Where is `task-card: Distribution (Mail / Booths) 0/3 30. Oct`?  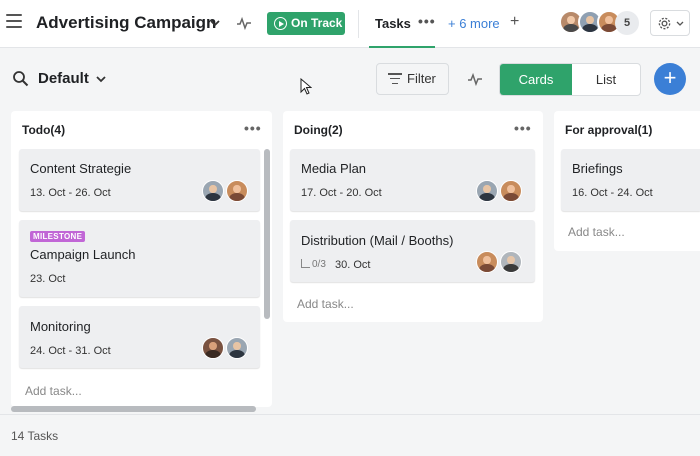
task-card: Distribution (Mail / Booths) 0/3 30. Oct is located at coordinates (412, 251).